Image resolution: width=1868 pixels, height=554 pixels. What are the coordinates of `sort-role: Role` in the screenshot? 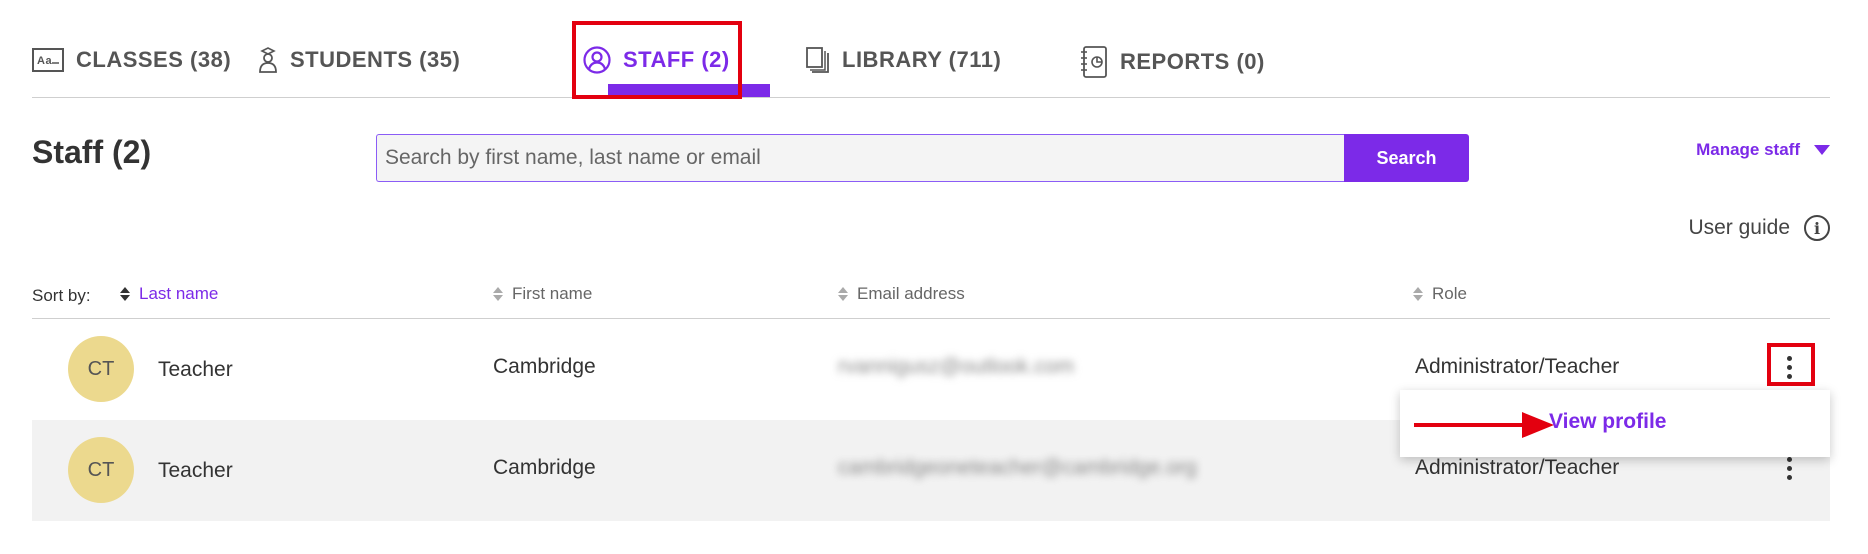 It's located at (1440, 294).